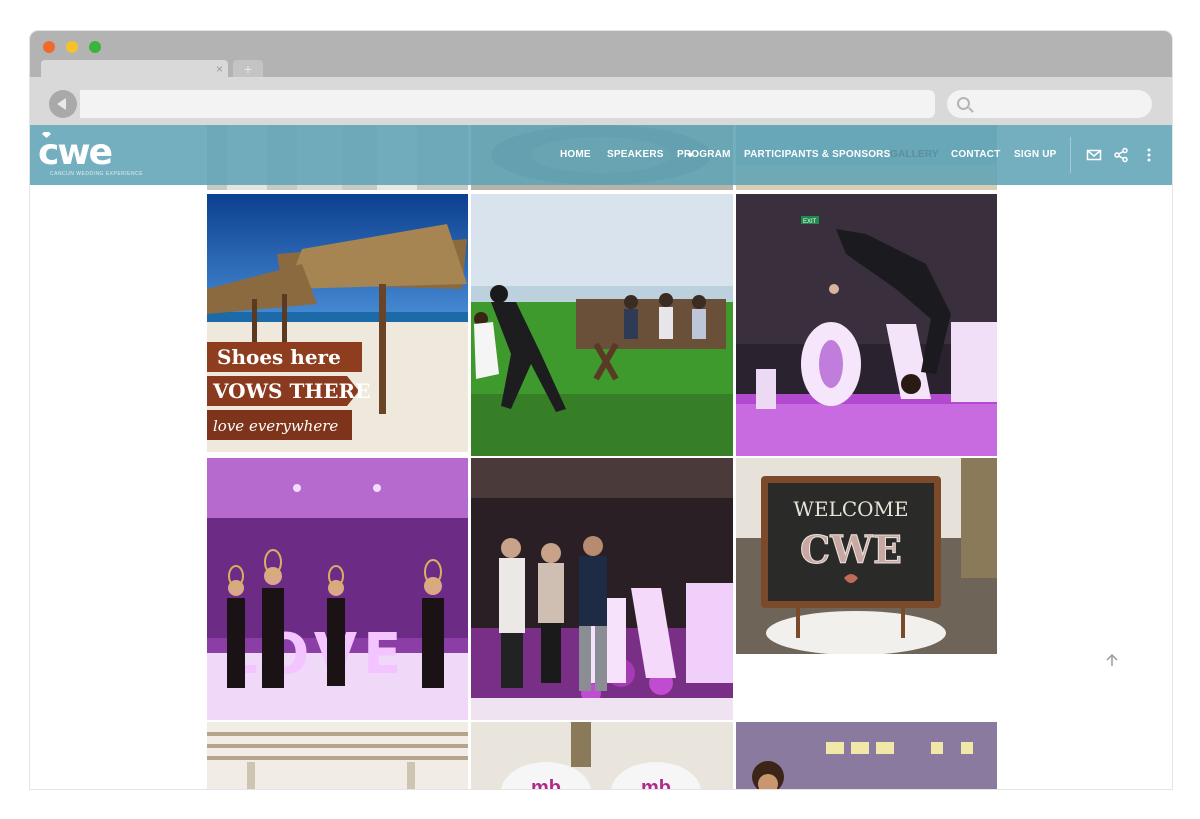 The width and height of the screenshot is (1200, 819). What do you see at coordinates (1070, 155) in the screenshot?
I see `header-divider` at bounding box center [1070, 155].